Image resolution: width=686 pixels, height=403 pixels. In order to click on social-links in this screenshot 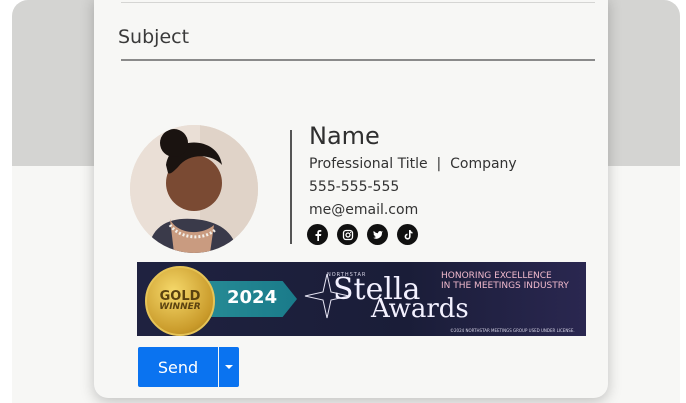, I will do `click(362, 234)`.